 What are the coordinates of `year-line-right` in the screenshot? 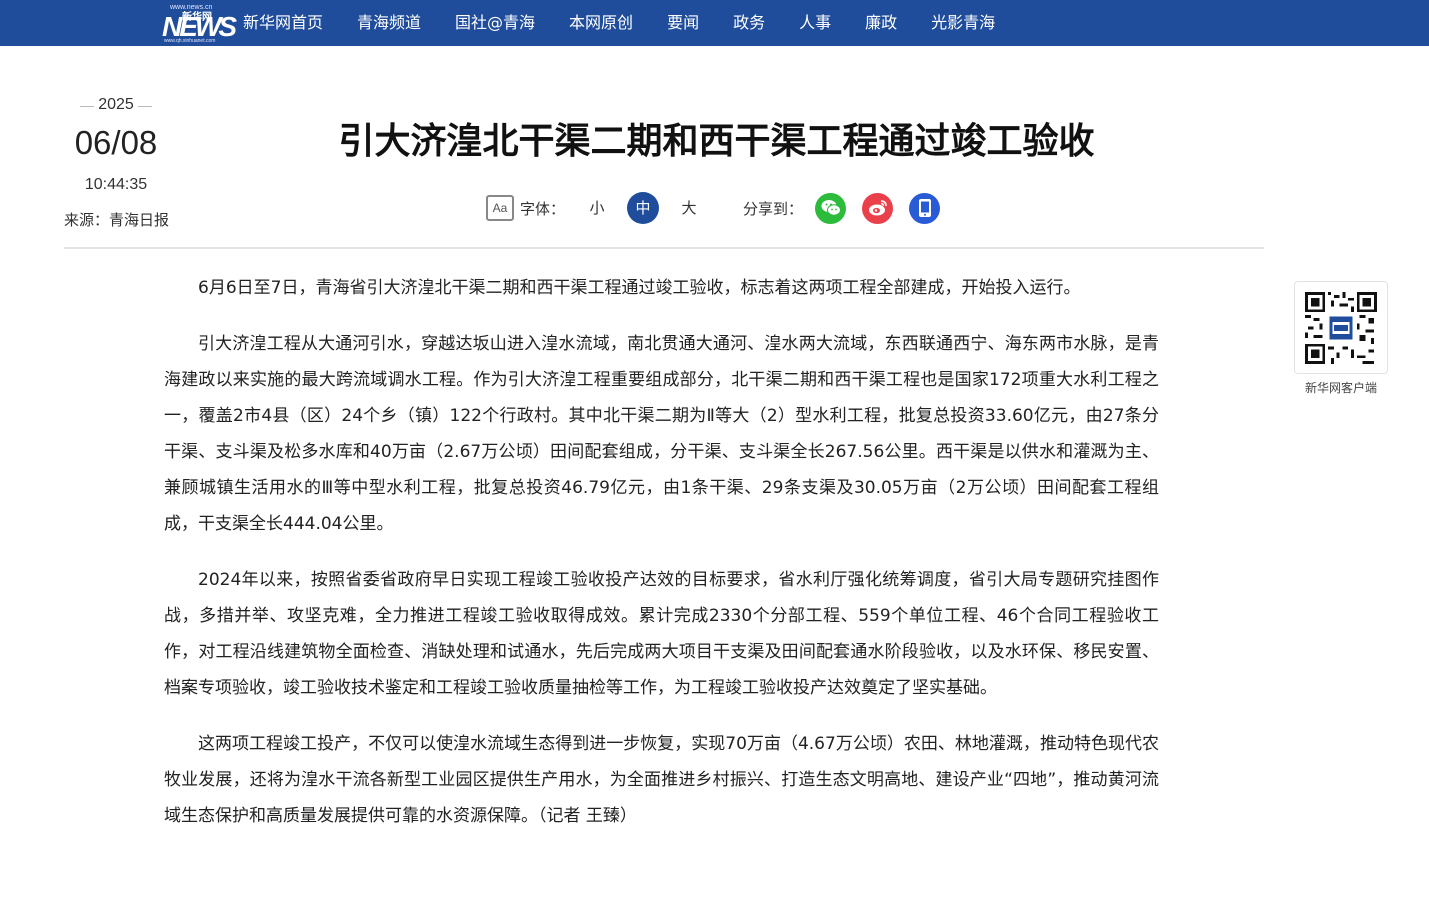 It's located at (145, 106).